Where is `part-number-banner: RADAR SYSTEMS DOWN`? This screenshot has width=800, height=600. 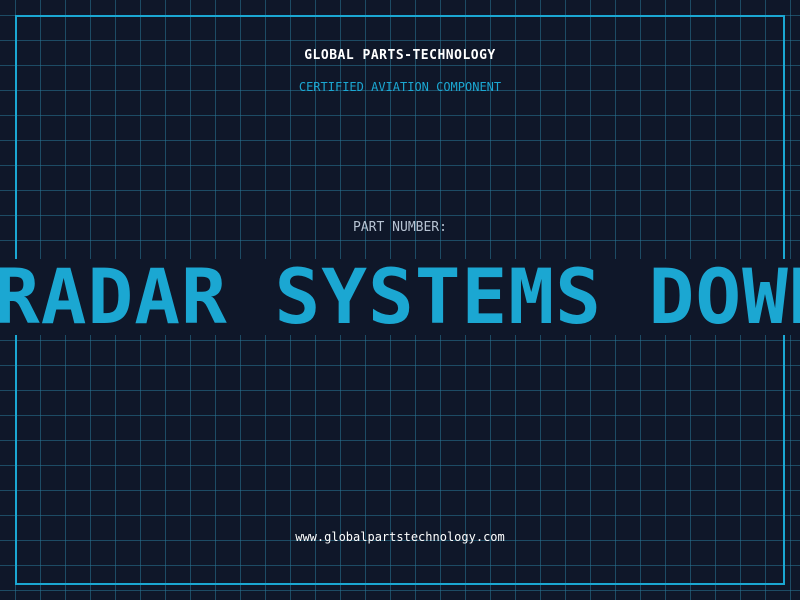
part-number-banner: RADAR SYSTEMS DOWN is located at coordinates (400, 297).